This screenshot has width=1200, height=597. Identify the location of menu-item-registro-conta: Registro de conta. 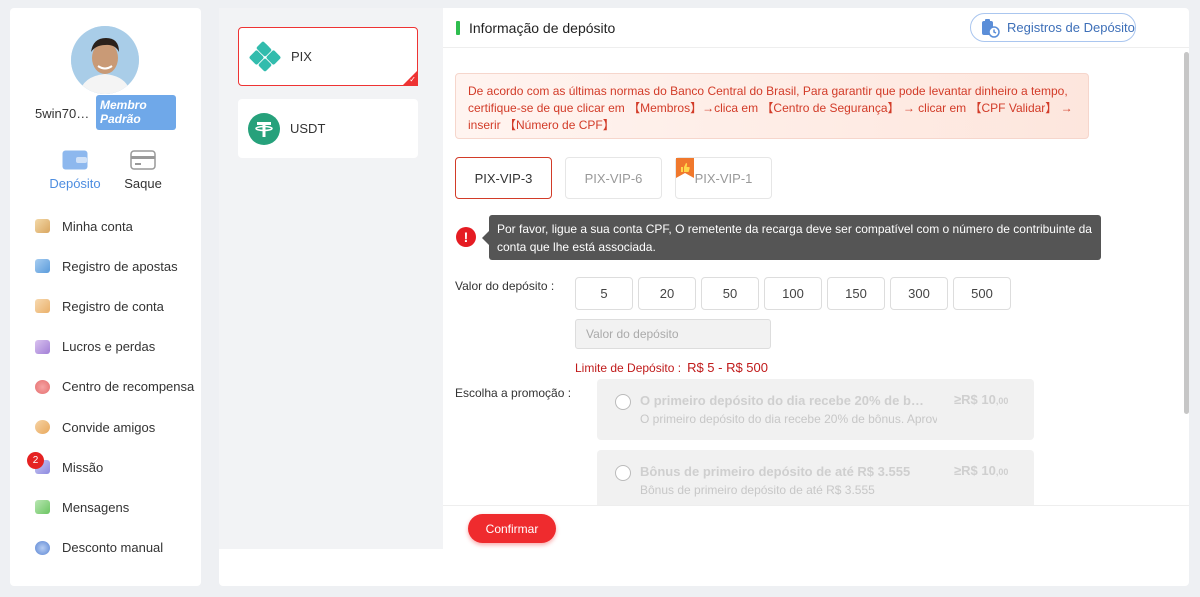
(105, 306).